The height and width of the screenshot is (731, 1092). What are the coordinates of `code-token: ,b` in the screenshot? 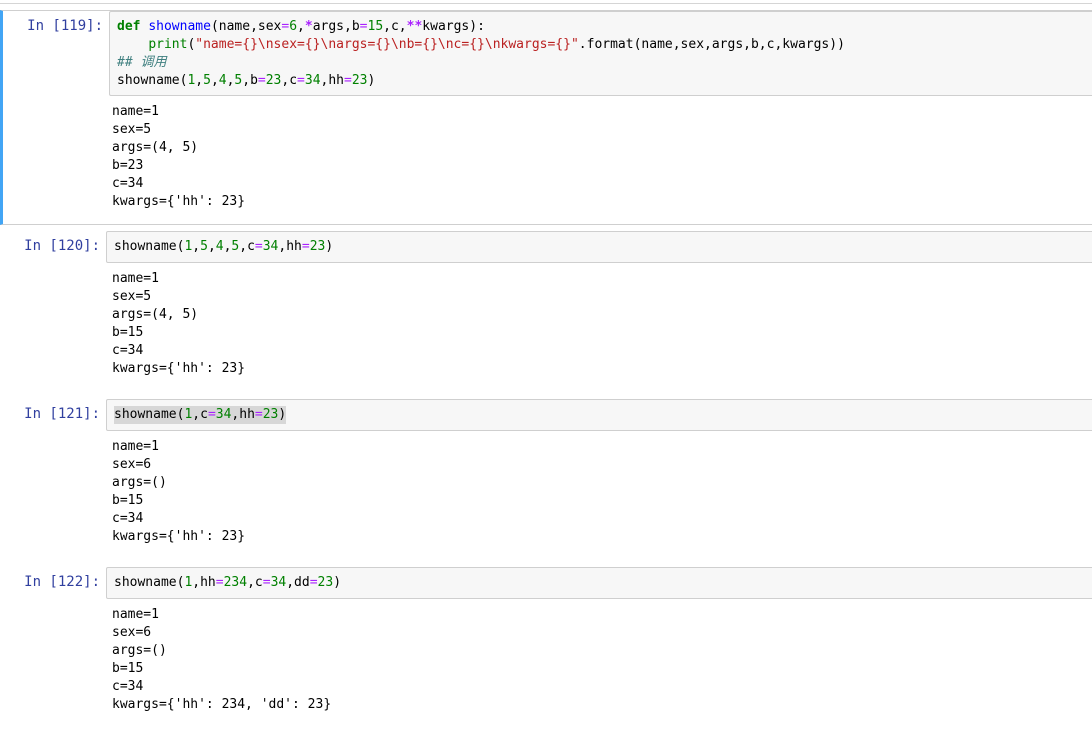 It's located at (250, 80).